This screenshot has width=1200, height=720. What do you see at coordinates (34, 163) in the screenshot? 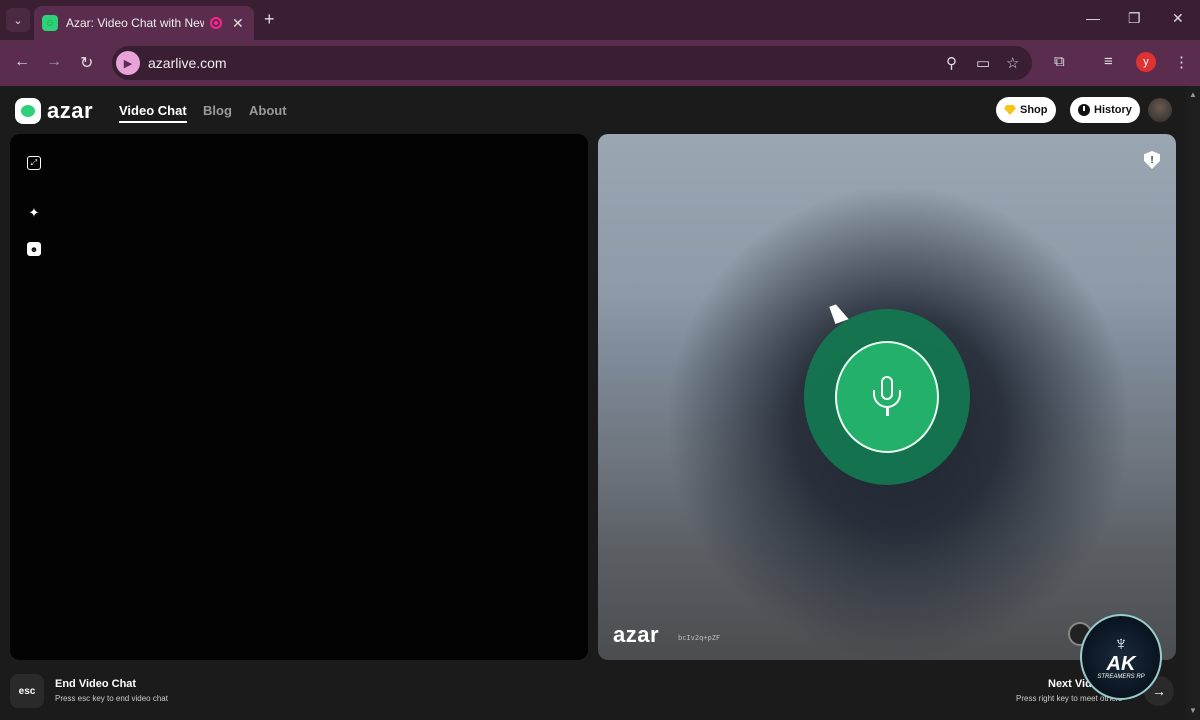
I see `expand-icon: ⤢` at bounding box center [34, 163].